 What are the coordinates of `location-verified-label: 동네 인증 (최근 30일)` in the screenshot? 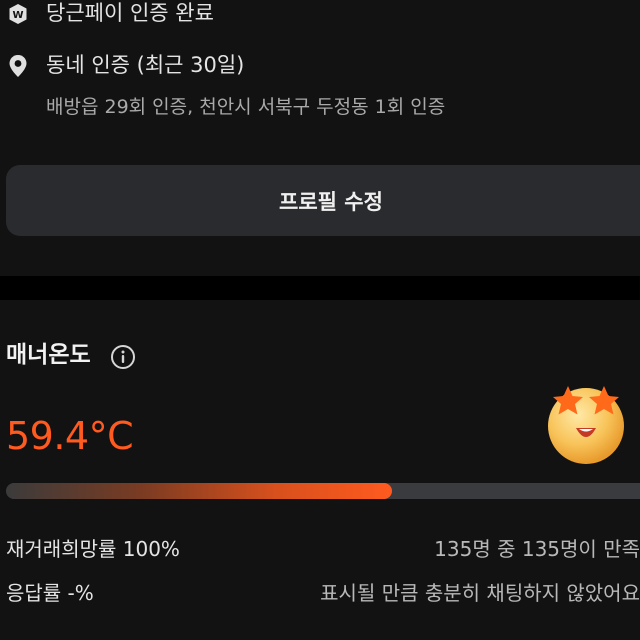 It's located at (145, 65).